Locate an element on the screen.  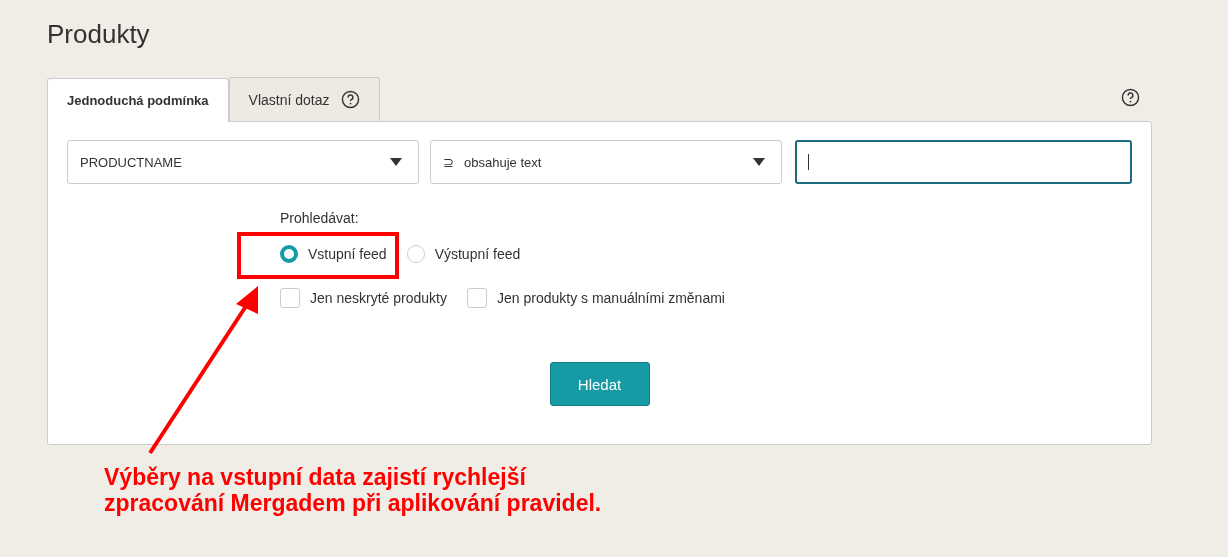
radio-option: Vstupní feed is located at coordinates (333, 254).